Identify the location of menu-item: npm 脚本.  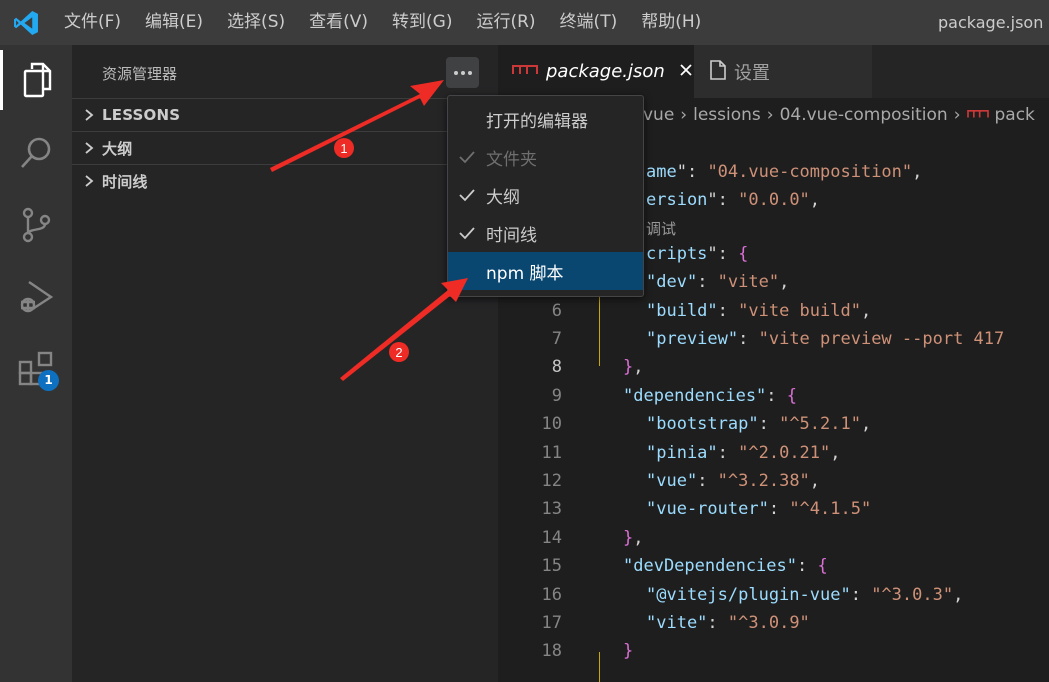
(545, 271).